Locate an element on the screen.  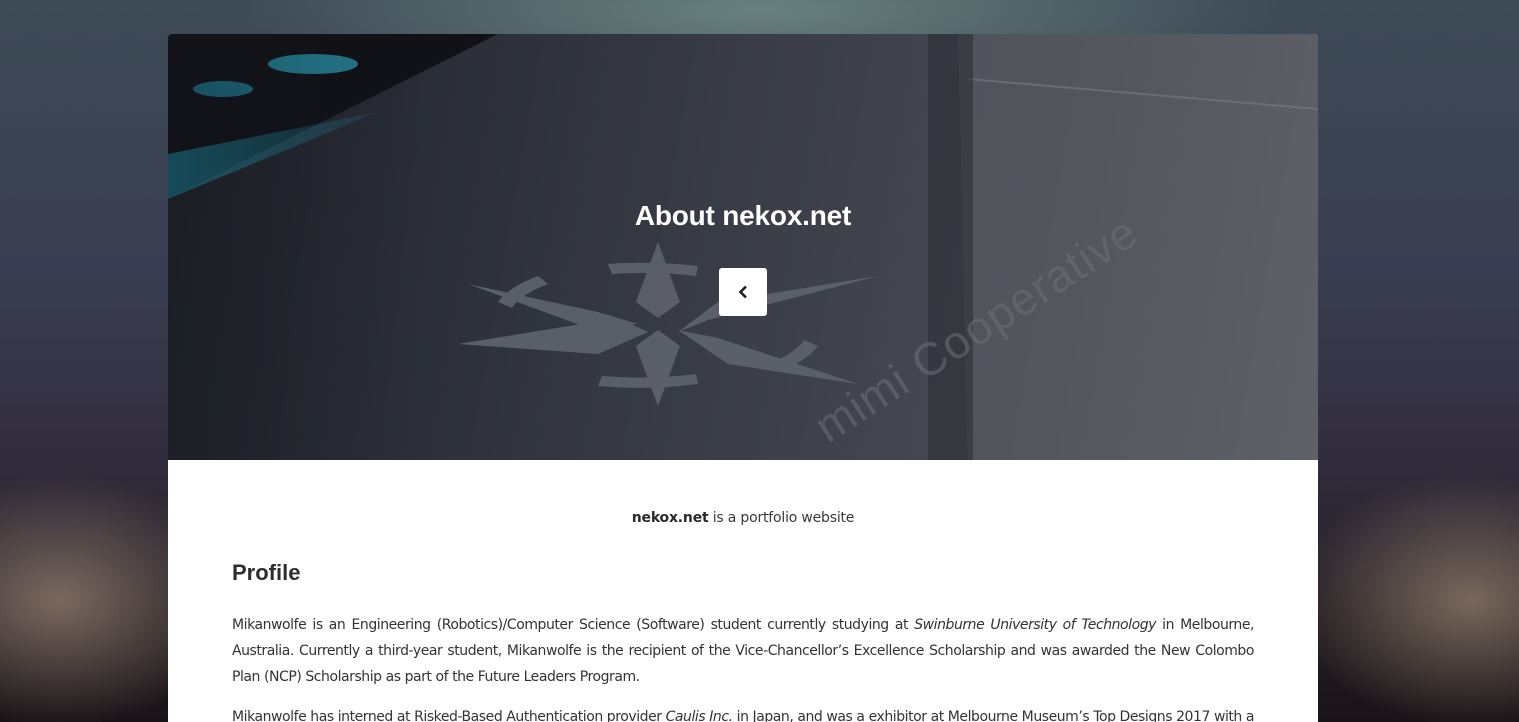
chevron-left-icon is located at coordinates (742, 292).